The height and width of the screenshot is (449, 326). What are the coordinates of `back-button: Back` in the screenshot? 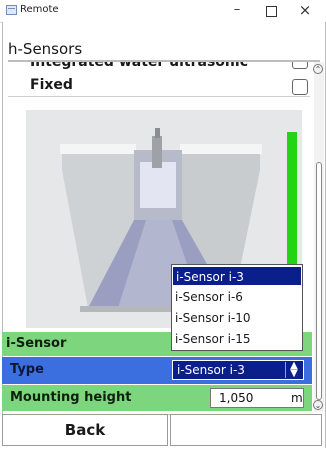 It's located at (85, 430).